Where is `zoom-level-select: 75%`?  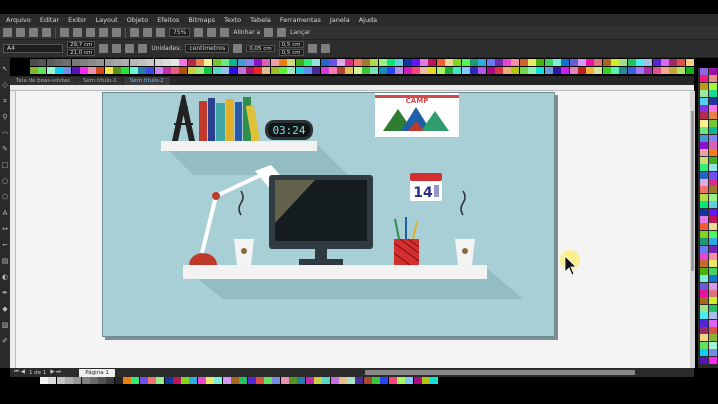
zoom-level-select: 75% is located at coordinates (180, 32).